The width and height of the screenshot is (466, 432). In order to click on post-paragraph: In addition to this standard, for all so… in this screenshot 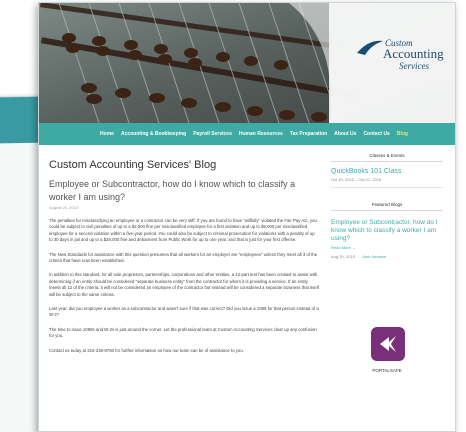, I will do `click(184, 284)`.